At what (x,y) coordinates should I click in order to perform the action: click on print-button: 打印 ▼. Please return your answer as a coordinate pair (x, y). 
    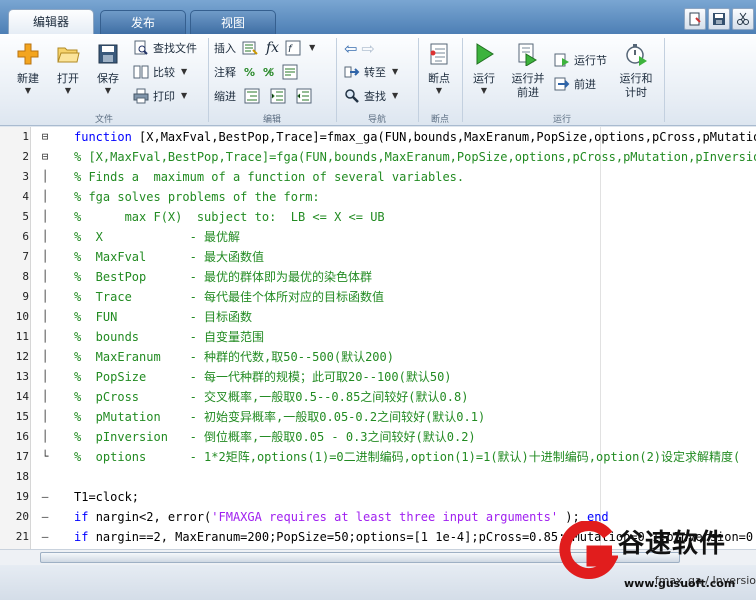
    Looking at the image, I should click on (160, 96).